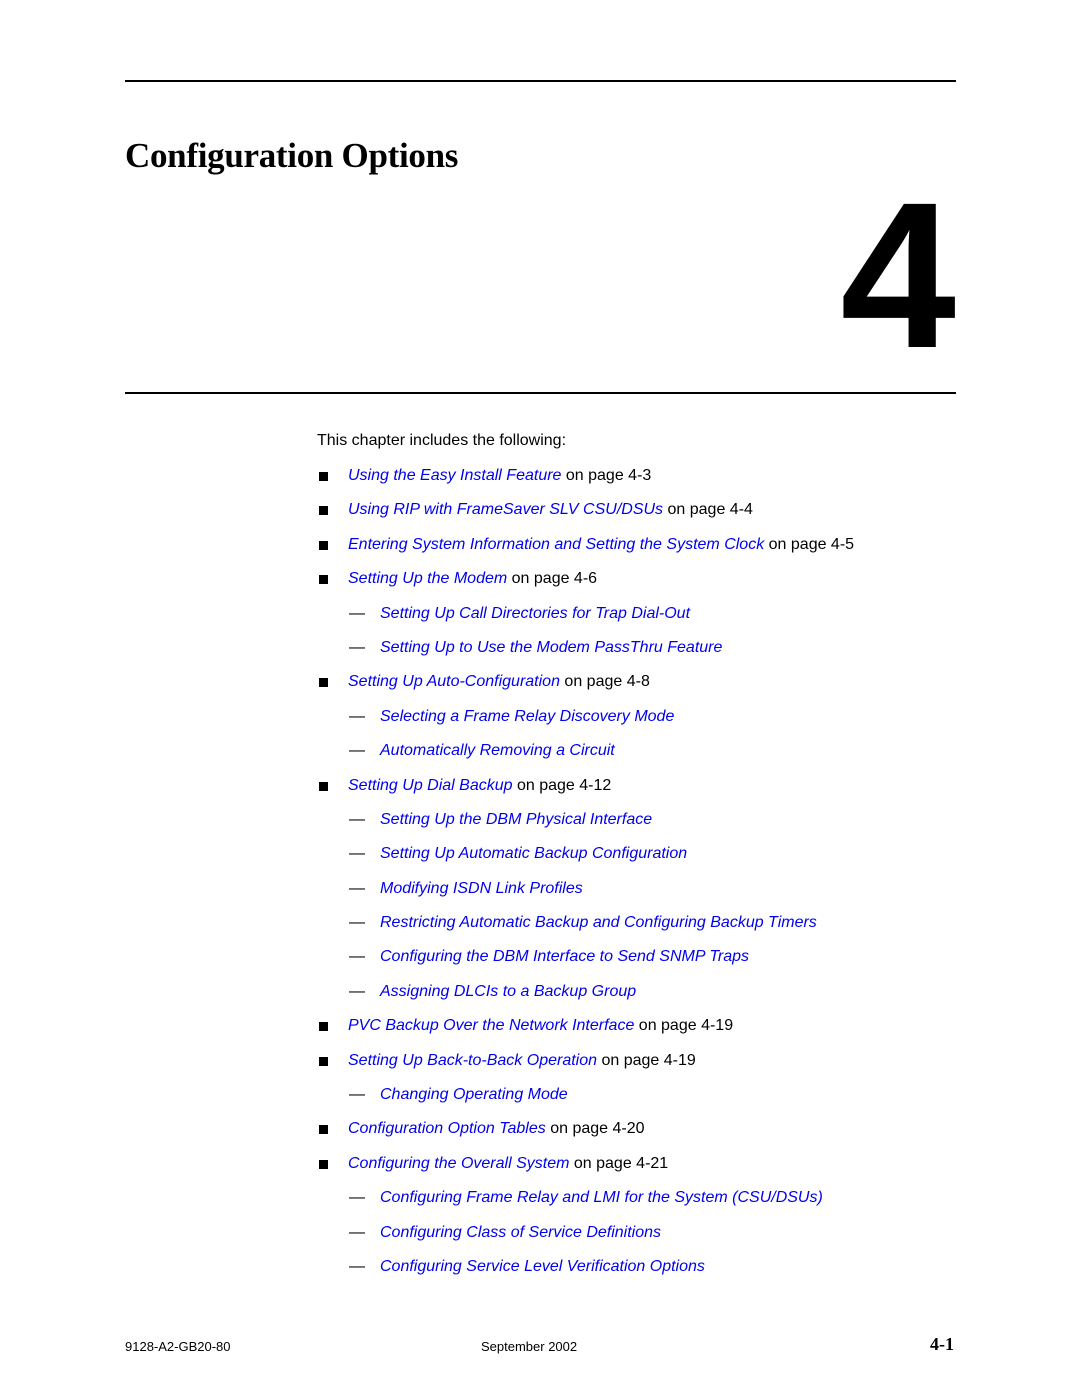 Image resolution: width=1080 pixels, height=1397 pixels. What do you see at coordinates (527, 716) in the screenshot?
I see `toc-link: Selecting a Frame Relay Discovery Mode` at bounding box center [527, 716].